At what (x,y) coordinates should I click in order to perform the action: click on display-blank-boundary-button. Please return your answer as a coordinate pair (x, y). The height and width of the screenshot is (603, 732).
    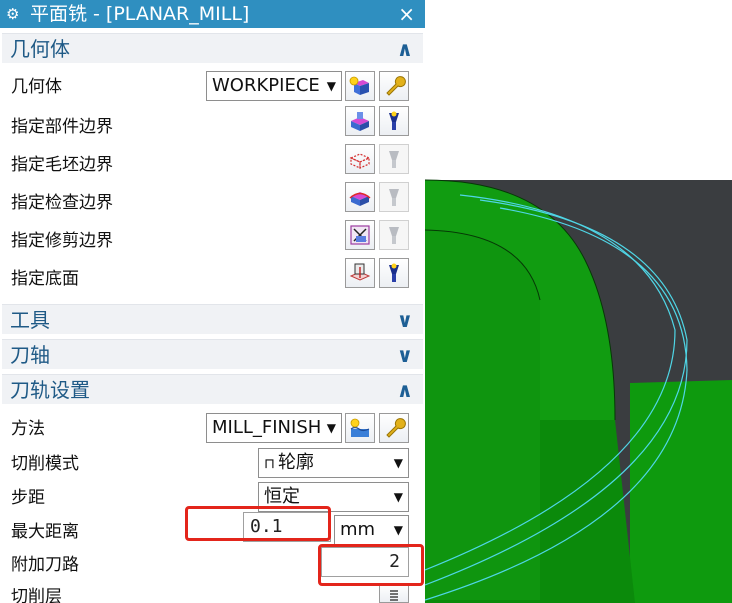
    Looking at the image, I should click on (394, 159).